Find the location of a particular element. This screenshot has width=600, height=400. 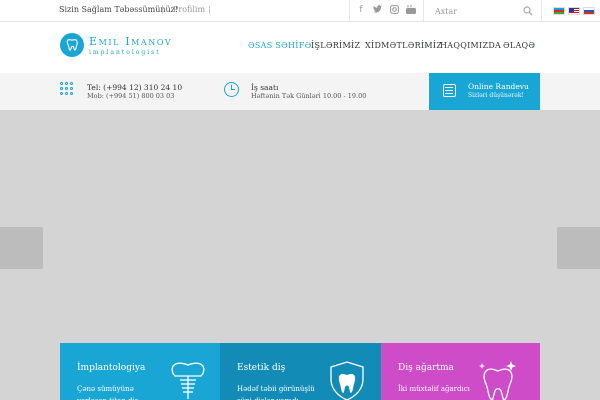

dialpad-icon is located at coordinates (67, 89).